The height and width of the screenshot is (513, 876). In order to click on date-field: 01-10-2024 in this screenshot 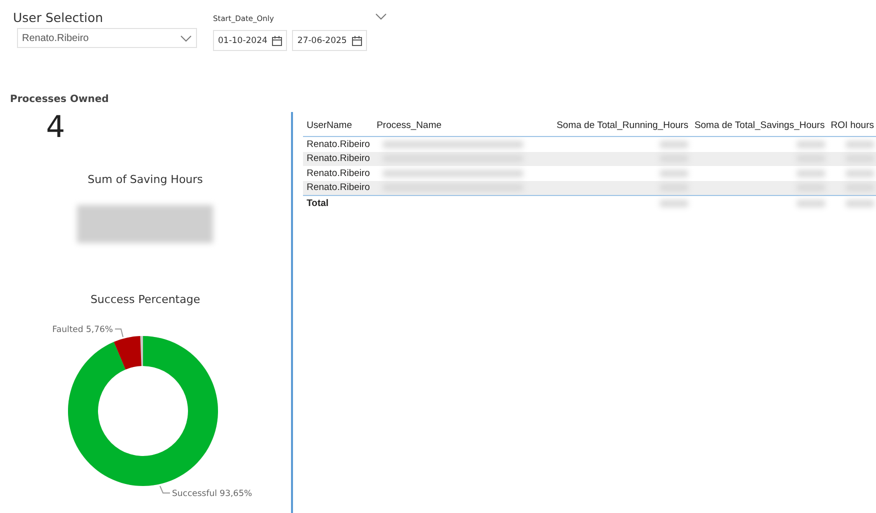, I will do `click(250, 40)`.